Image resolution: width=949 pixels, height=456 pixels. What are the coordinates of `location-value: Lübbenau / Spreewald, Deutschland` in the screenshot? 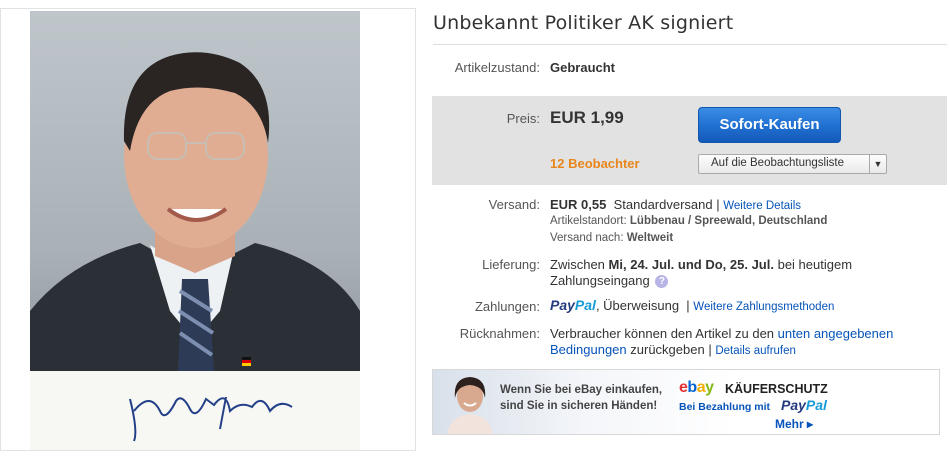 It's located at (728, 221).